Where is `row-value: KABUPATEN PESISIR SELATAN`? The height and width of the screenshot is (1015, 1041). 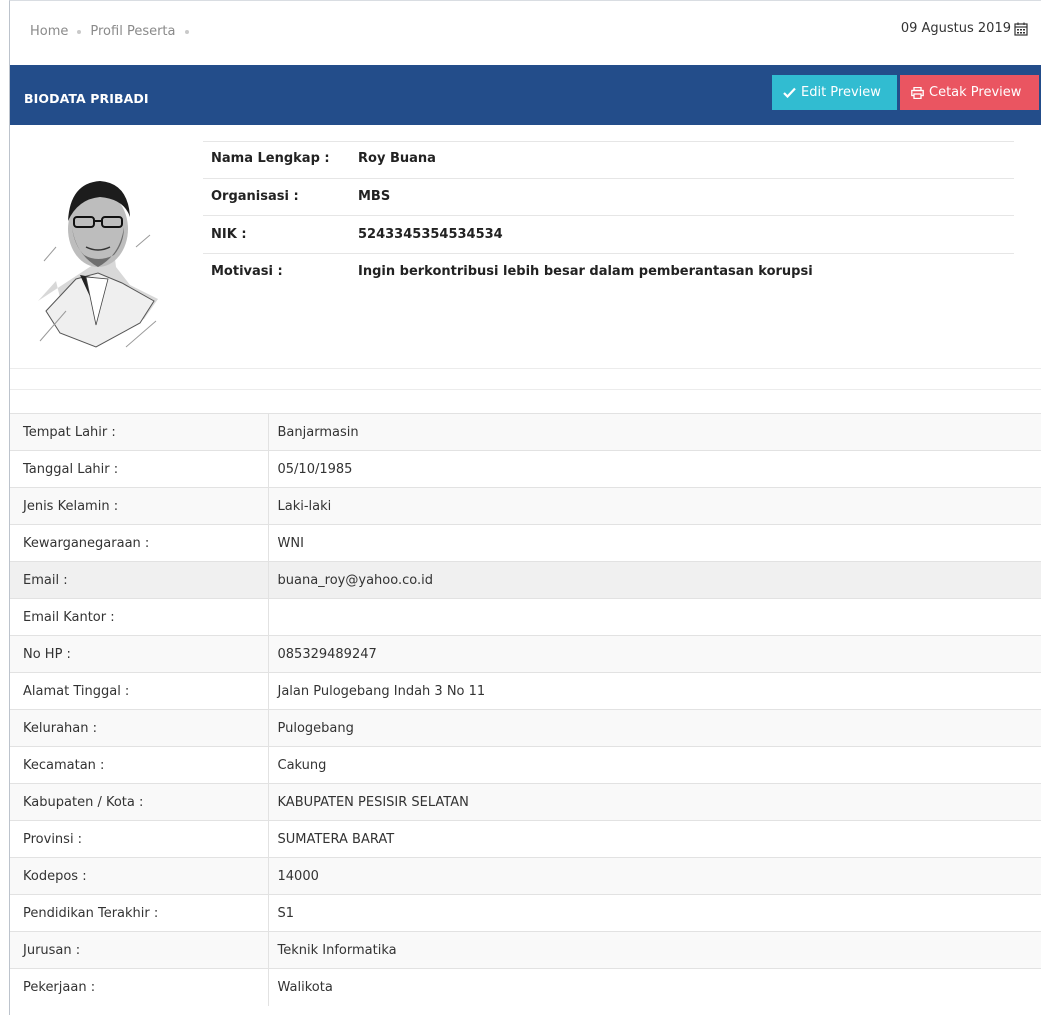 row-value: KABUPATEN PESISIR SELATAN is located at coordinates (654, 802).